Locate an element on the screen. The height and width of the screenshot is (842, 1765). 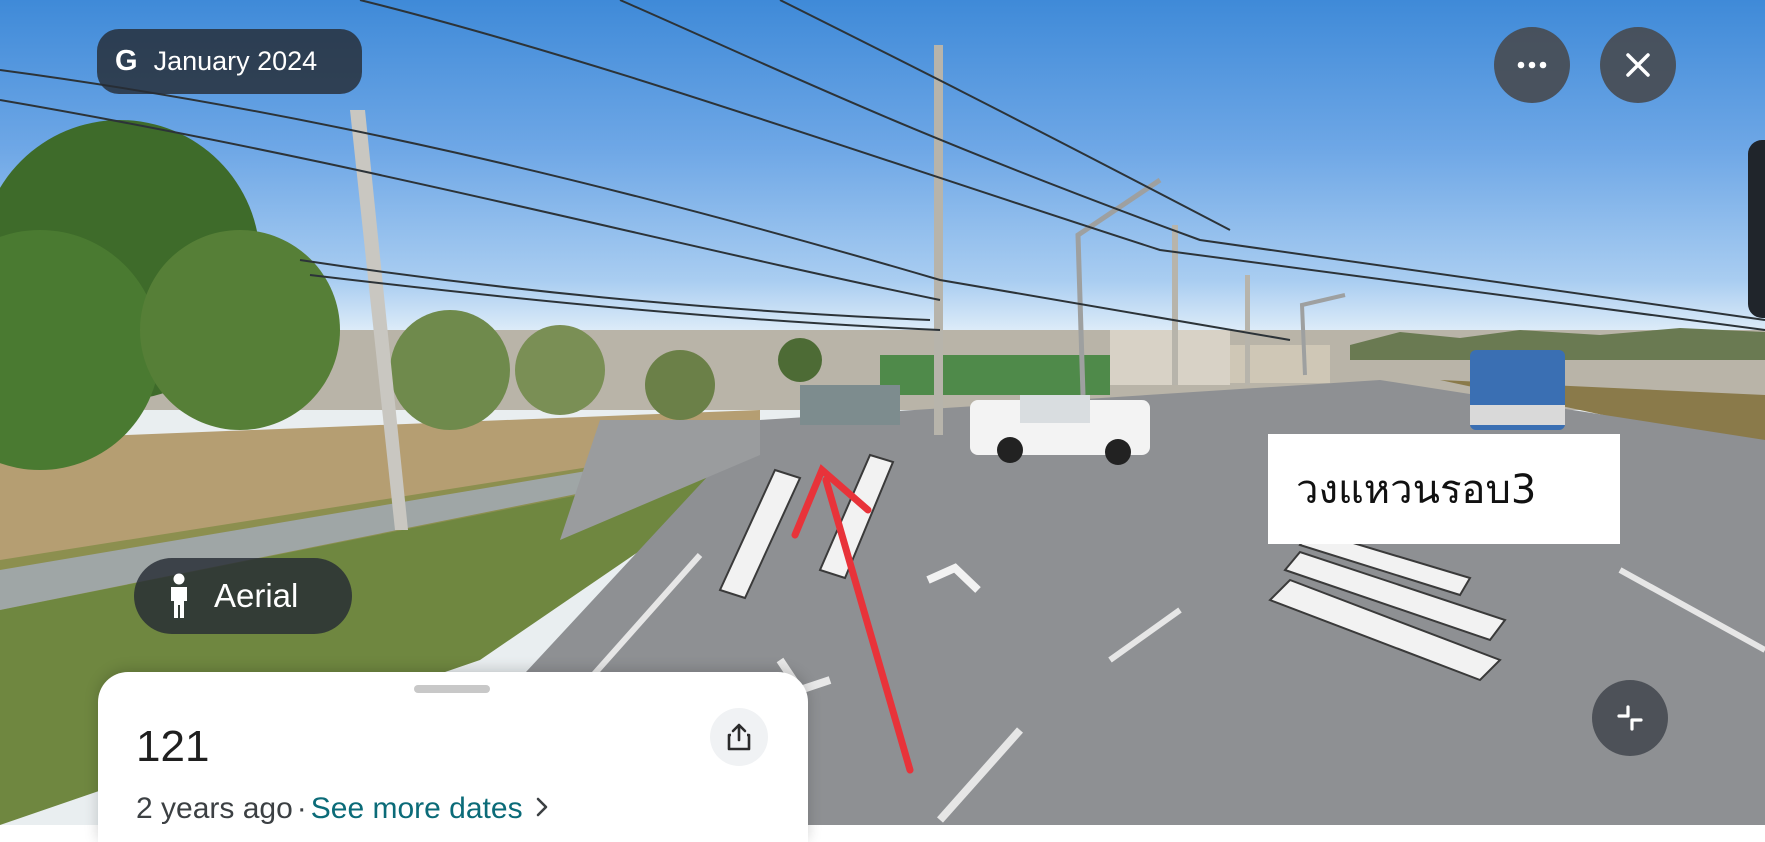
imagery-date-badge: G January 2024 is located at coordinates (229, 61).